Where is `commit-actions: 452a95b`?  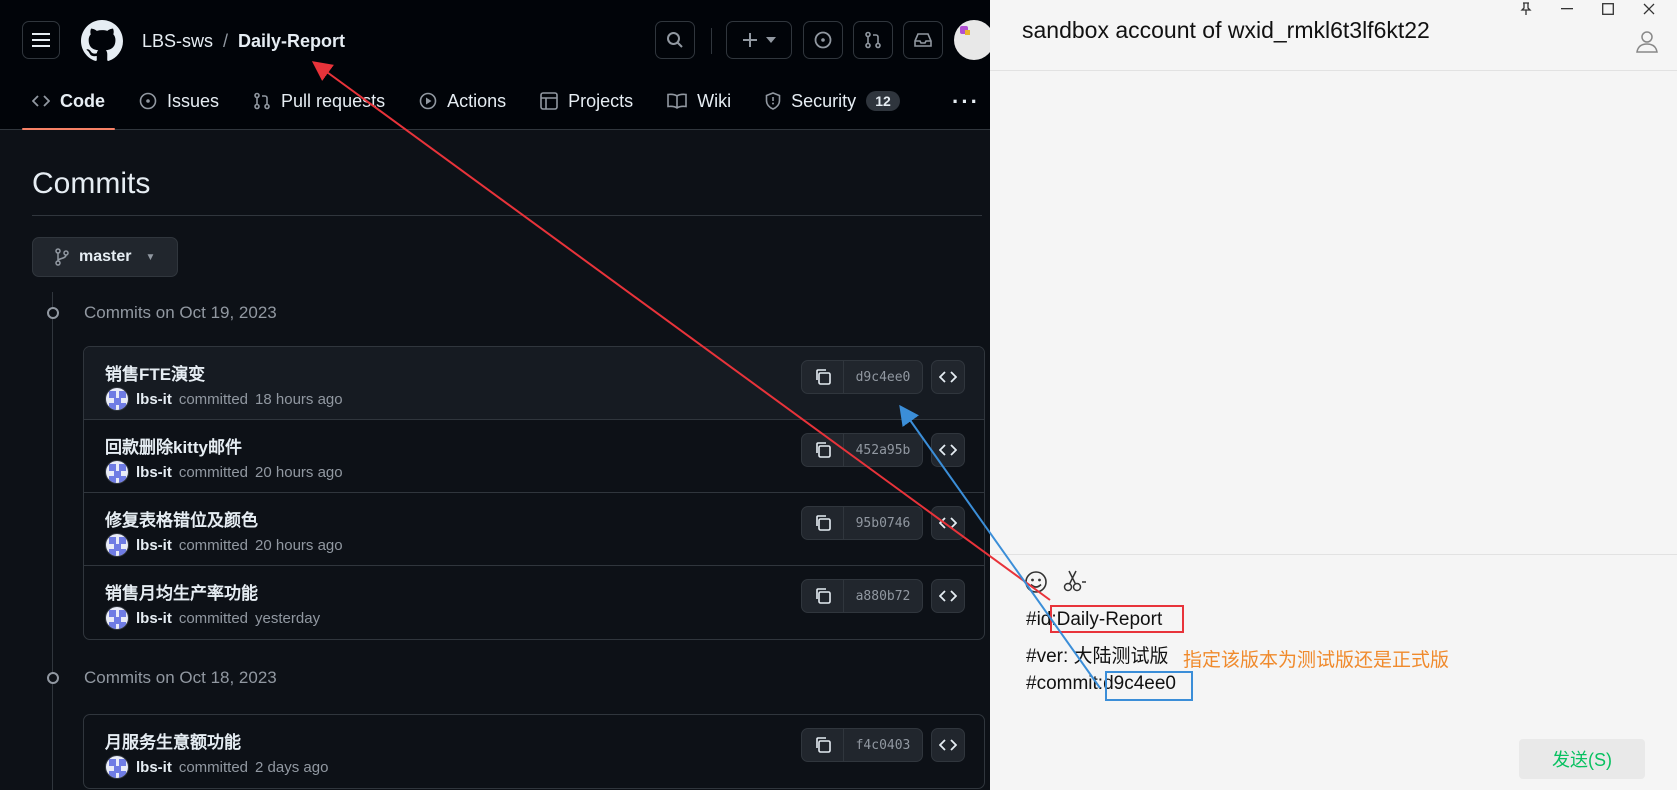 commit-actions: 452a95b is located at coordinates (883, 450).